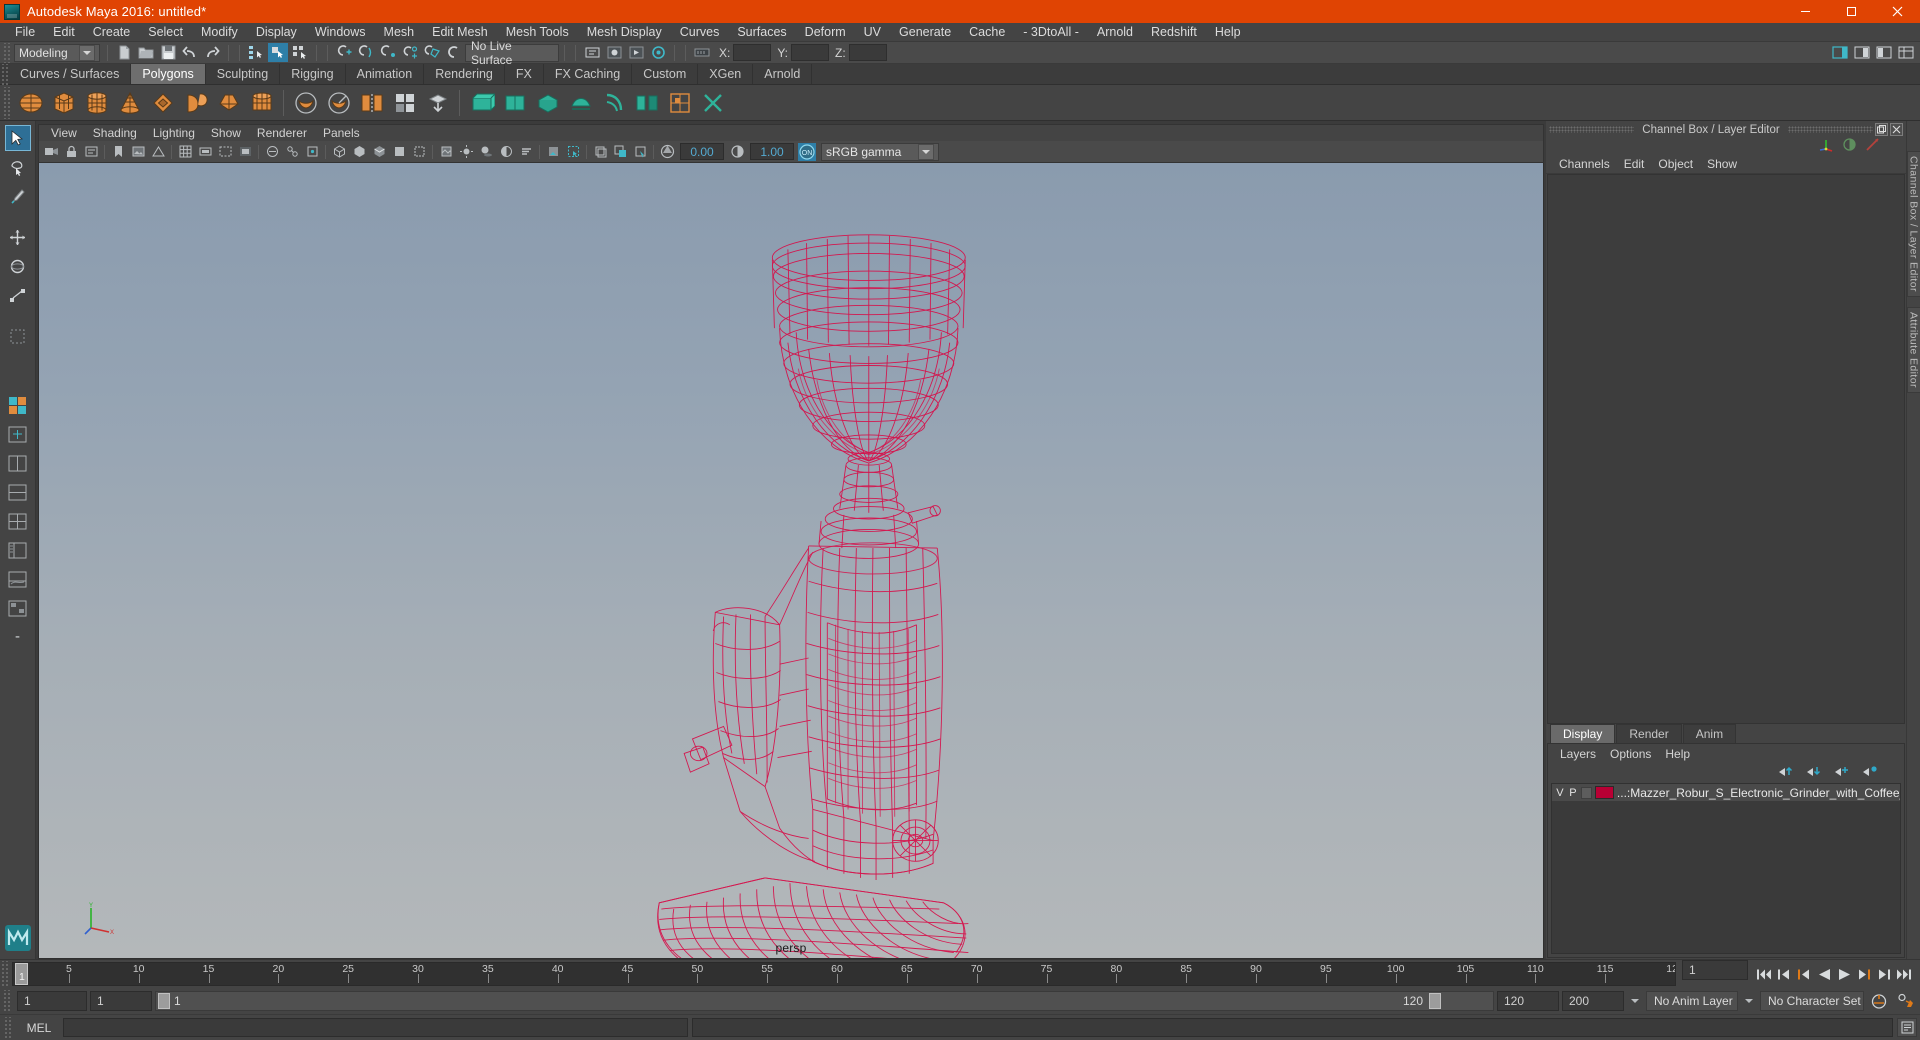 This screenshot has height=1040, width=1920. What do you see at coordinates (588, 74) in the screenshot?
I see `shelf-tab-fx-caching: FX Caching` at bounding box center [588, 74].